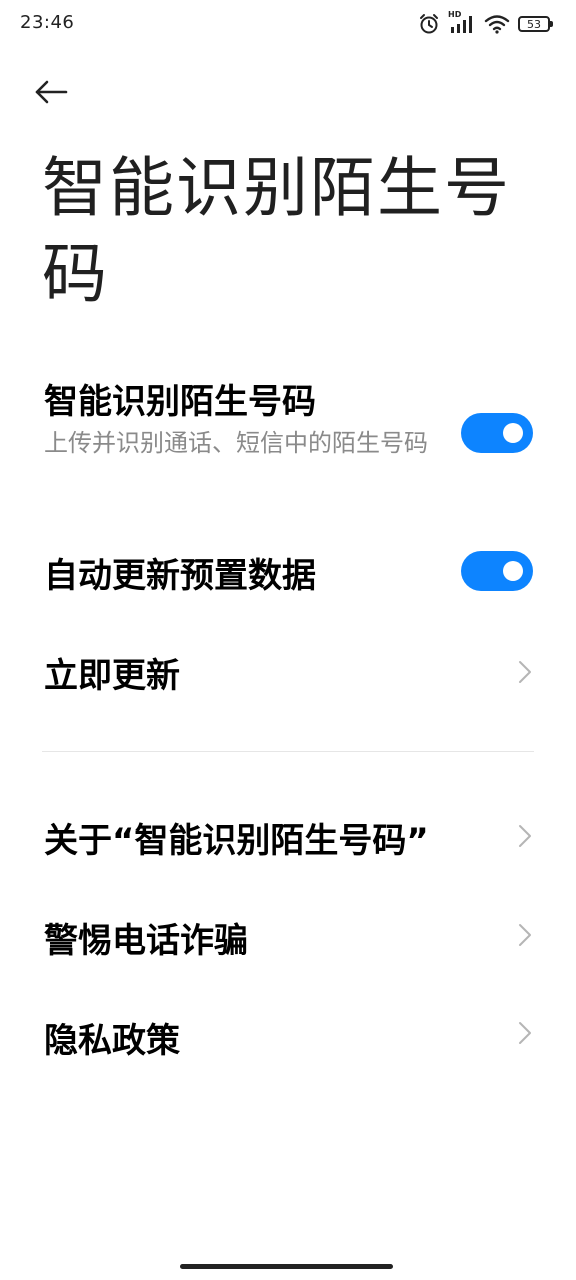  I want to click on home-indicator, so click(286, 1266).